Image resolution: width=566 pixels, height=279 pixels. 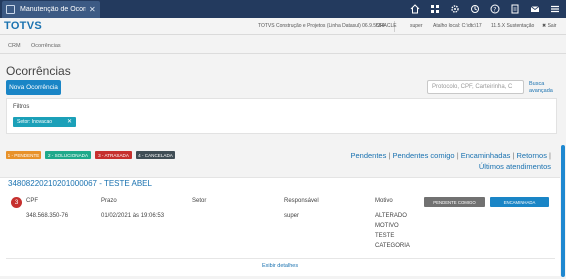 What do you see at coordinates (35, 122) in the screenshot?
I see `sector-filter-label: Setor: Inovacao` at bounding box center [35, 122].